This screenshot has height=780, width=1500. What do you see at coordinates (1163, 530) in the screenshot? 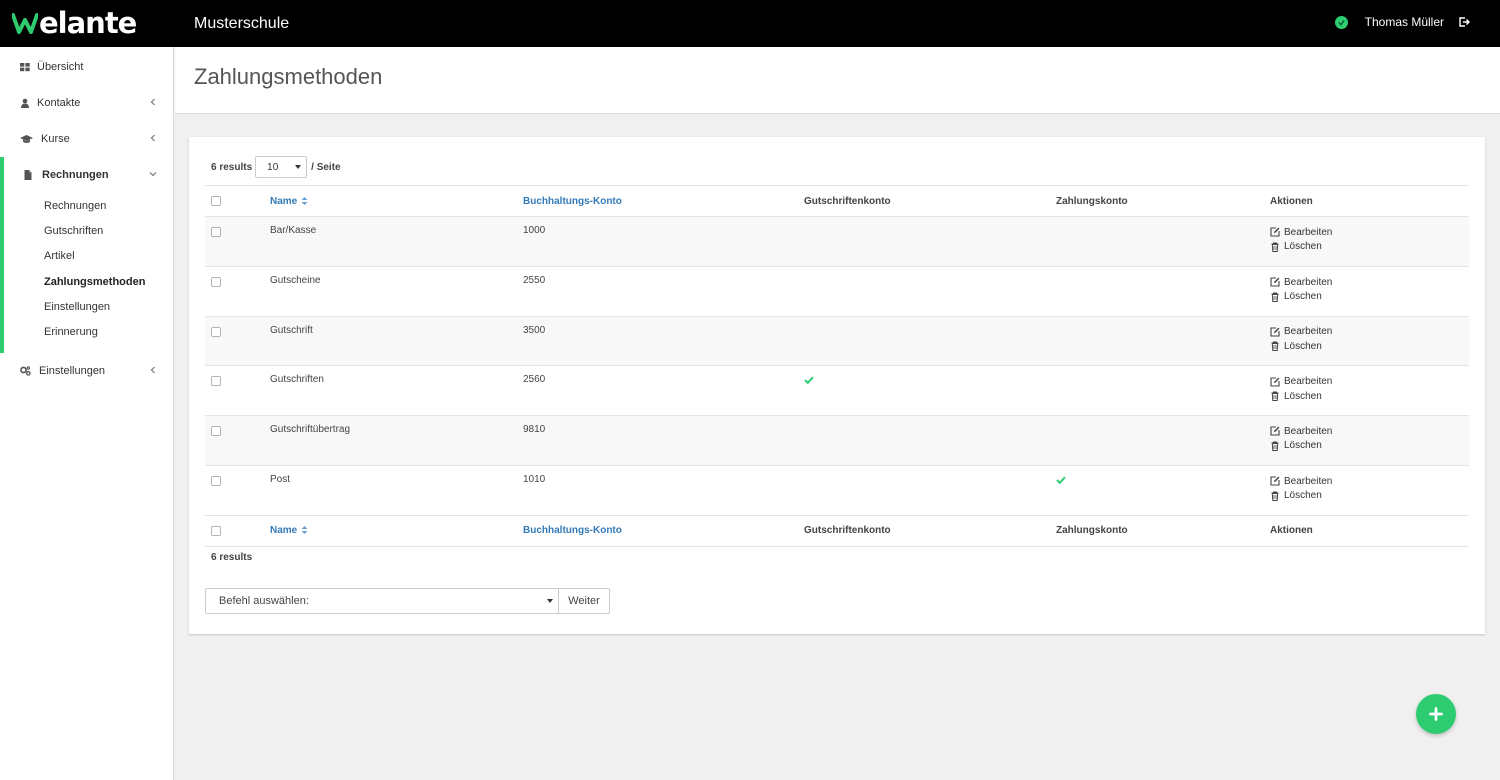
I see `footer-zahlungskonto: Zahlungskonto` at bounding box center [1163, 530].